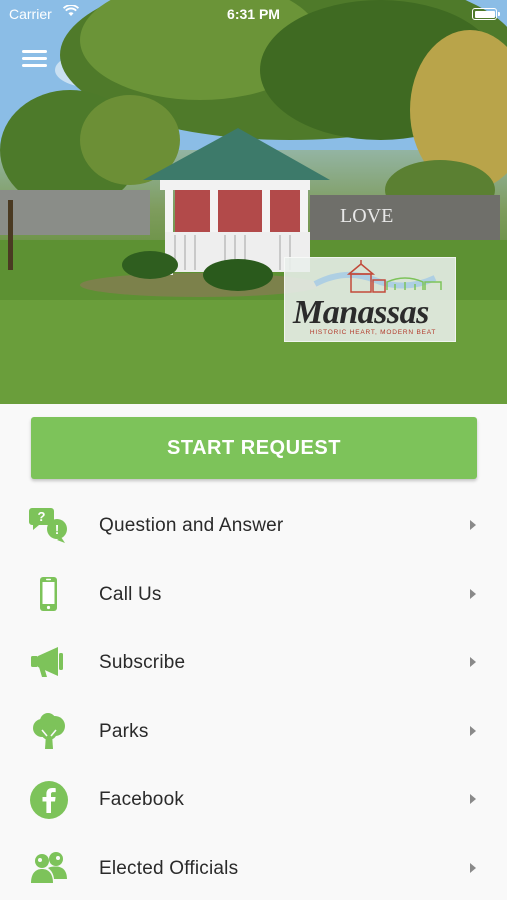 This screenshot has height=900, width=507. I want to click on tree-icon, so click(49, 730).